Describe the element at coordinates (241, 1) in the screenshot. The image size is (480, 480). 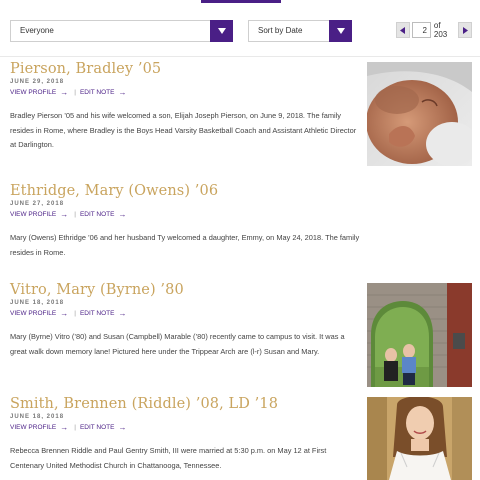
I see `active-tab-indicator` at that location.